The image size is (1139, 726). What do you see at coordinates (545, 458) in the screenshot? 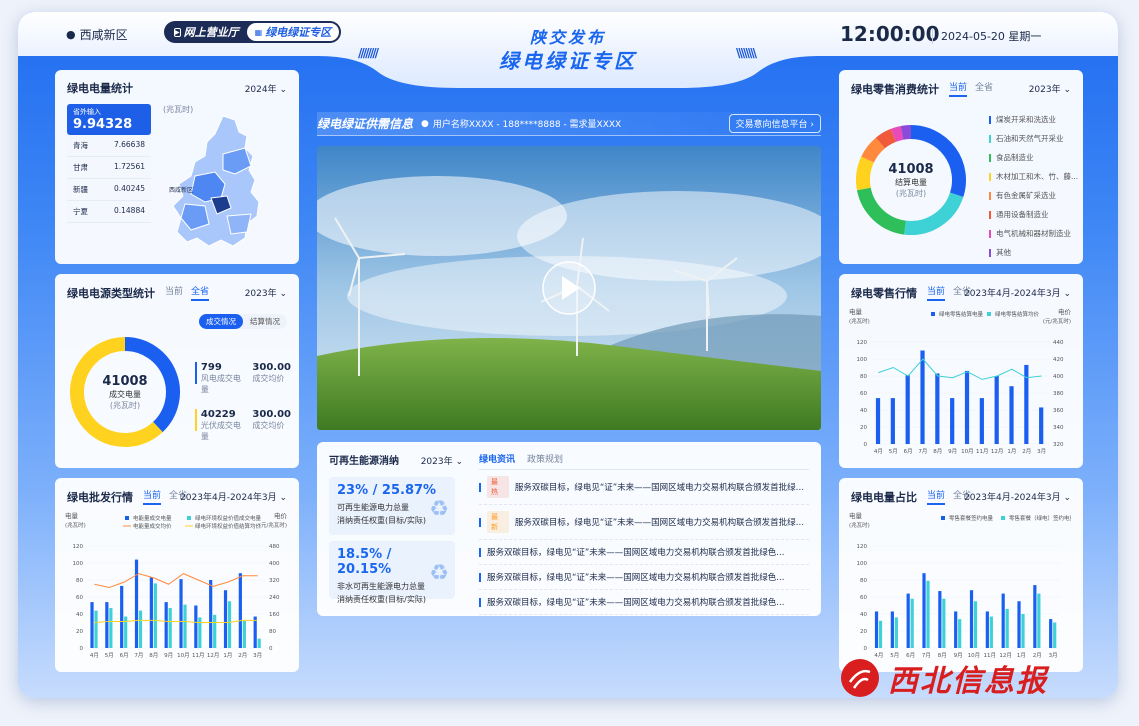
I see `tab-policy: 政策规划` at bounding box center [545, 458].